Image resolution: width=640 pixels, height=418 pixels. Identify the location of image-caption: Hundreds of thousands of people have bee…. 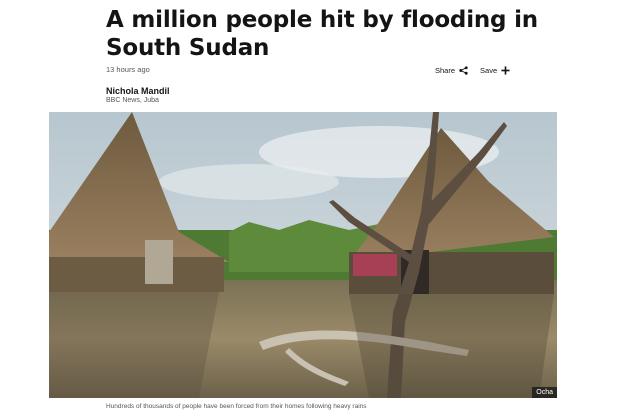
(236, 406).